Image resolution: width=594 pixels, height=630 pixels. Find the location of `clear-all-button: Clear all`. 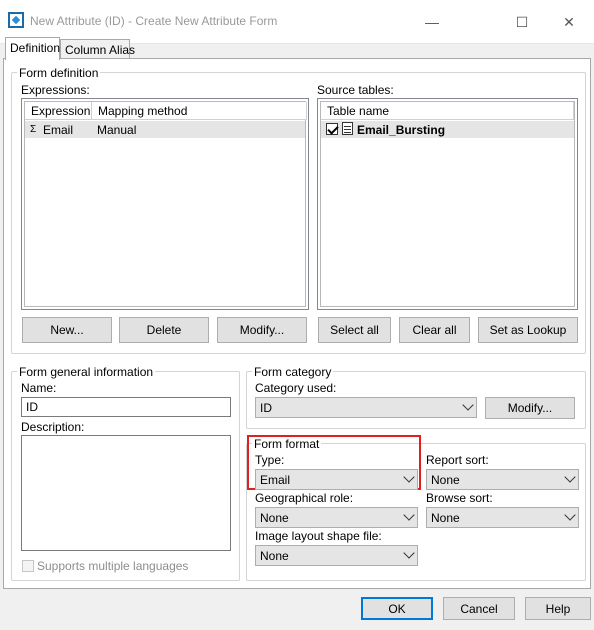

clear-all-button: Clear all is located at coordinates (434, 330).